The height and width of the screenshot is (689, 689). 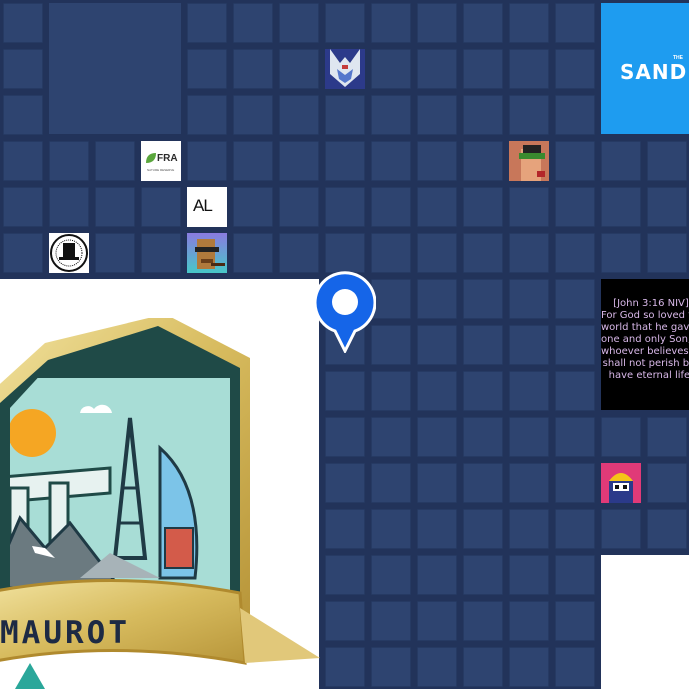 What do you see at coordinates (621, 483) in the screenshot?
I see `hardhat-character-thumbnail` at bounding box center [621, 483].